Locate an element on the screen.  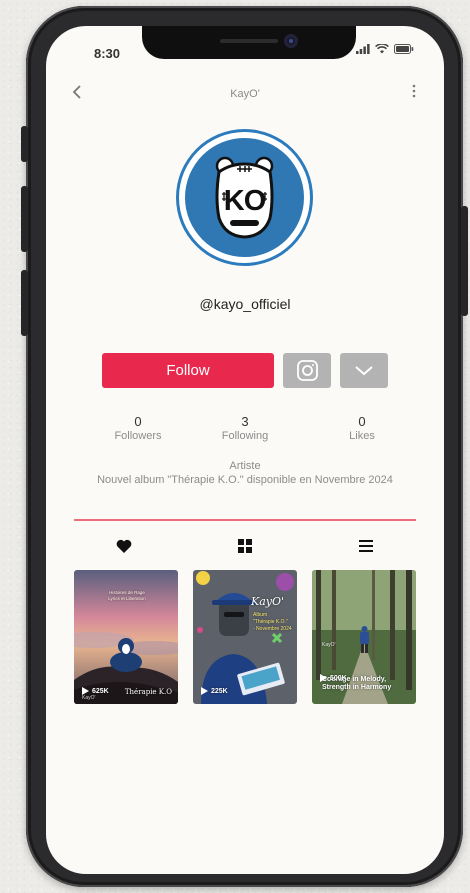
stat-likes: 0 Likes is located at coordinates (362, 428).